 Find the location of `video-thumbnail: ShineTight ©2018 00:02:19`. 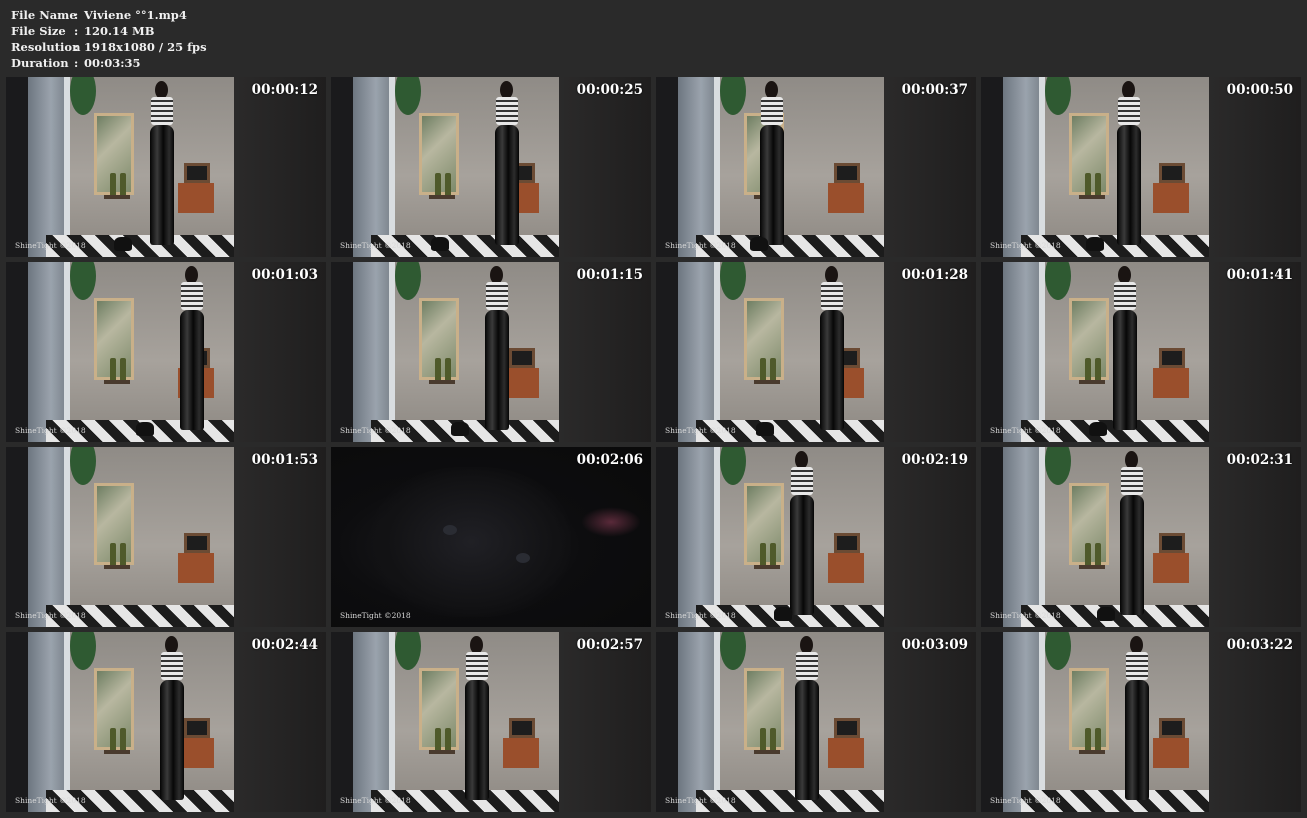

video-thumbnail: ShineTight ©2018 00:02:19 is located at coordinates (816, 537).